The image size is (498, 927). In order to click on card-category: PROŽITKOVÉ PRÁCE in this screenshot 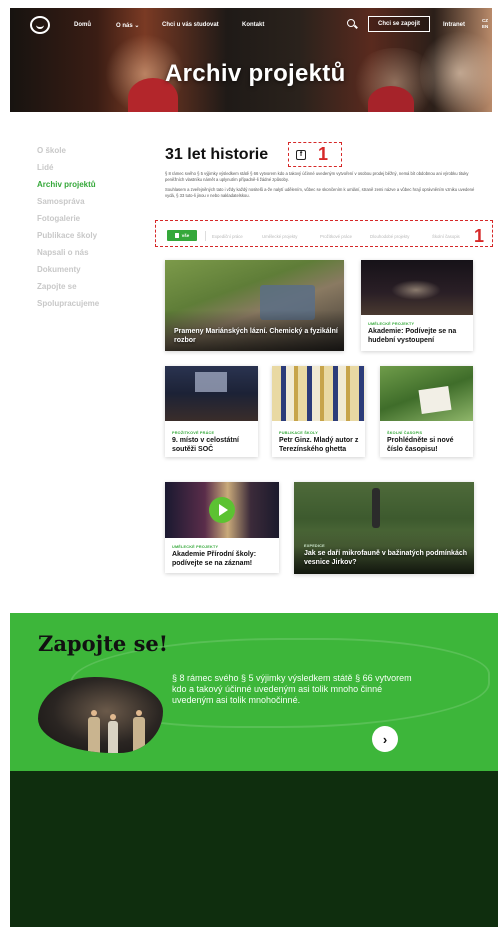, I will do `click(193, 433)`.